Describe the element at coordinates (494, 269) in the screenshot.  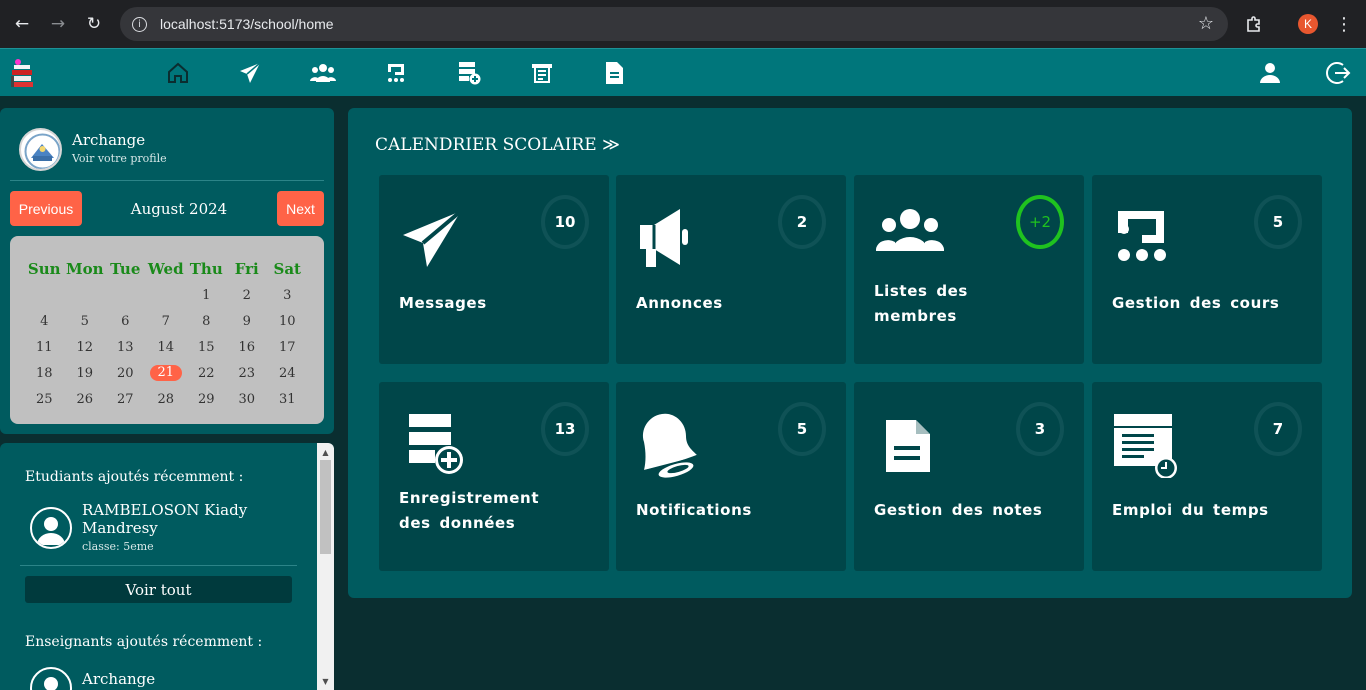
I see `card-messages: 10 Messages` at that location.